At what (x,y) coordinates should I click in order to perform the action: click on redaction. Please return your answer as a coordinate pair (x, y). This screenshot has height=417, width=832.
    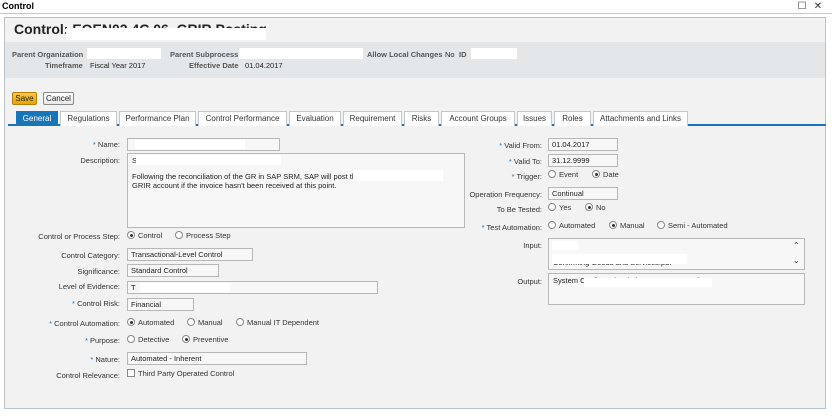
    Looking at the image, I should click on (166, 34).